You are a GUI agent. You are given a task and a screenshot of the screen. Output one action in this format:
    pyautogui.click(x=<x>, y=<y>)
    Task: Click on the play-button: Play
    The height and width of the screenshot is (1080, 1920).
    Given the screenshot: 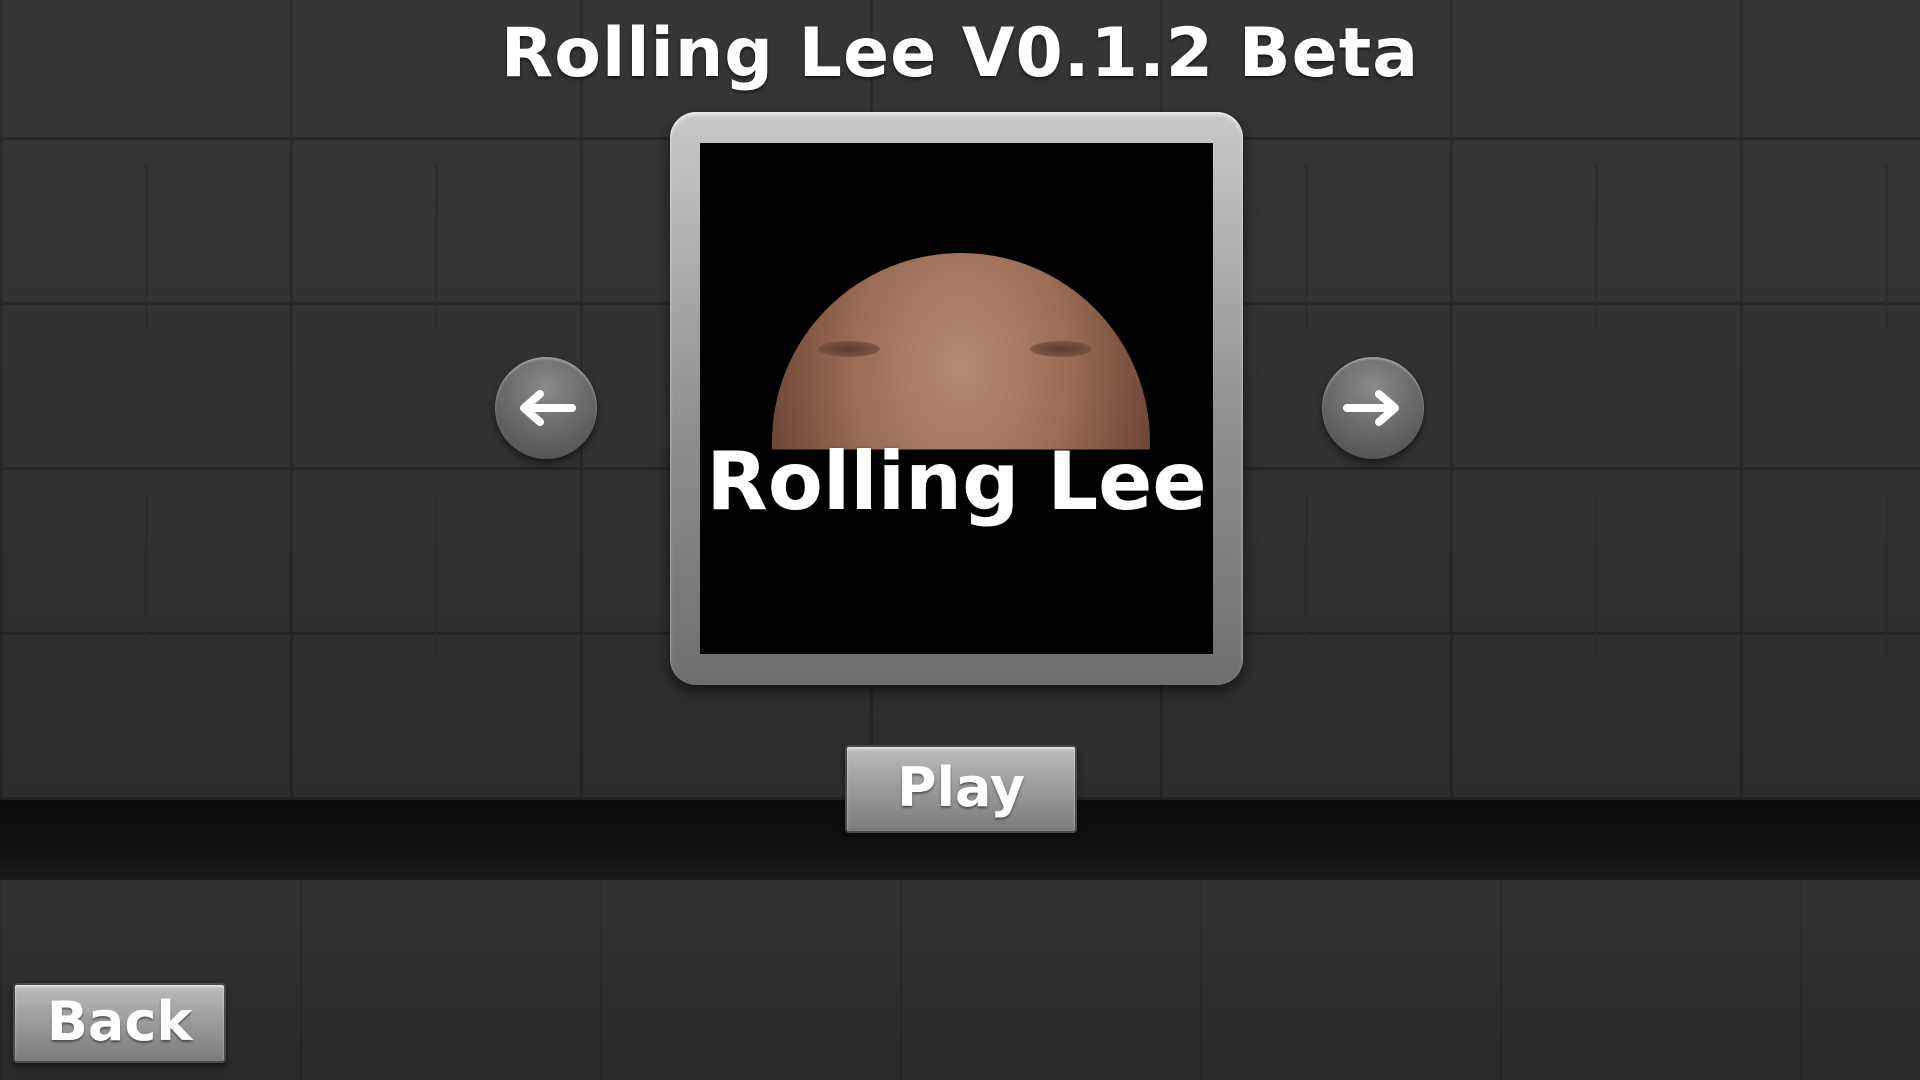 What is the action you would take?
    pyautogui.click(x=961, y=789)
    